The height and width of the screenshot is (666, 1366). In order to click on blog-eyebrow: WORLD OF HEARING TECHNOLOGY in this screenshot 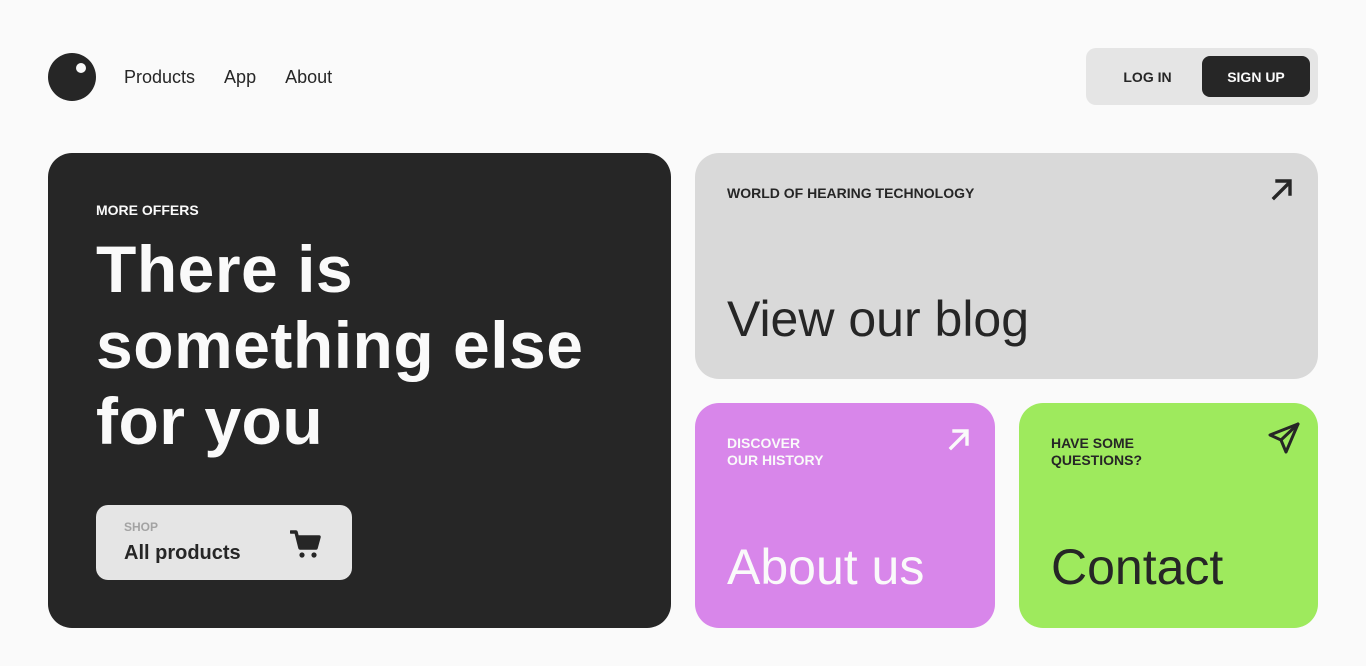, I will do `click(851, 193)`.